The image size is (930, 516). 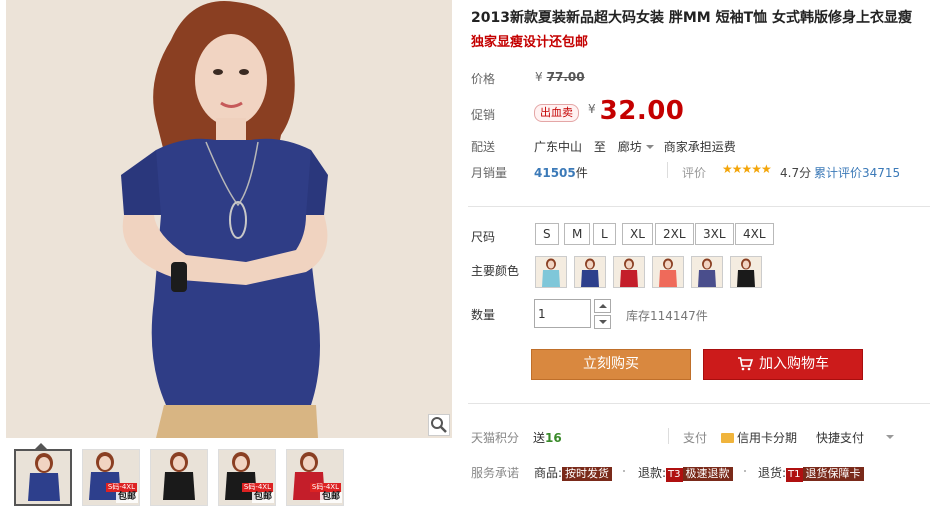 What do you see at coordinates (547, 234) in the screenshot?
I see `size-option: S` at bounding box center [547, 234].